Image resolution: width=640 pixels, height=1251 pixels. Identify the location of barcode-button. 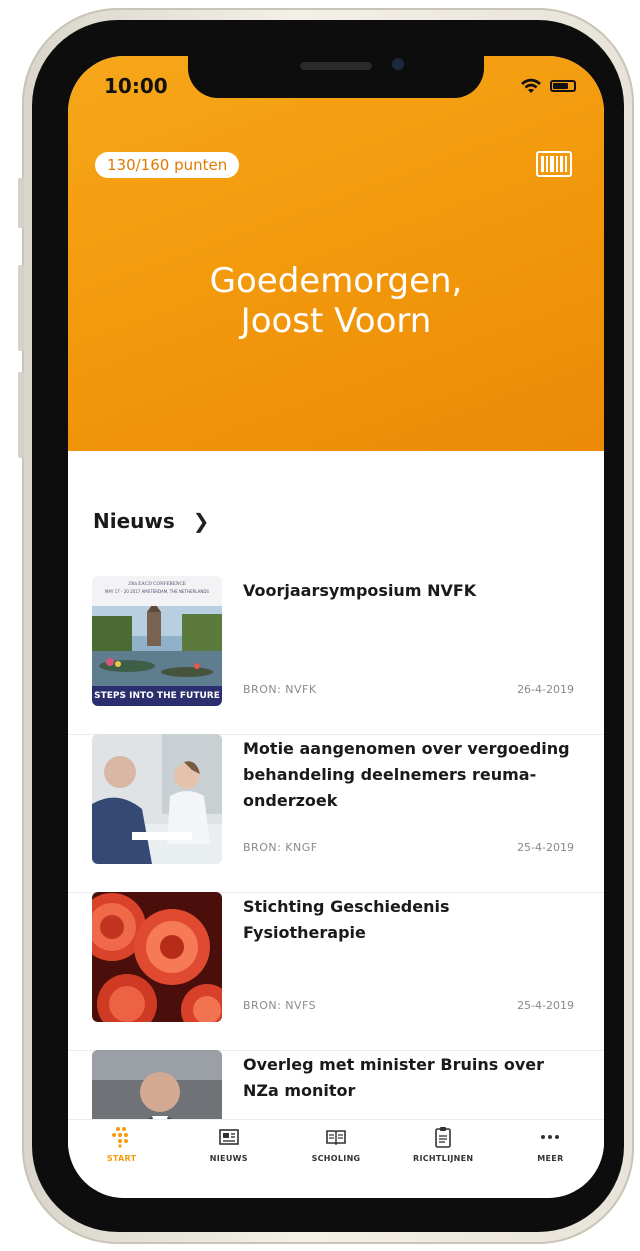
(554, 164).